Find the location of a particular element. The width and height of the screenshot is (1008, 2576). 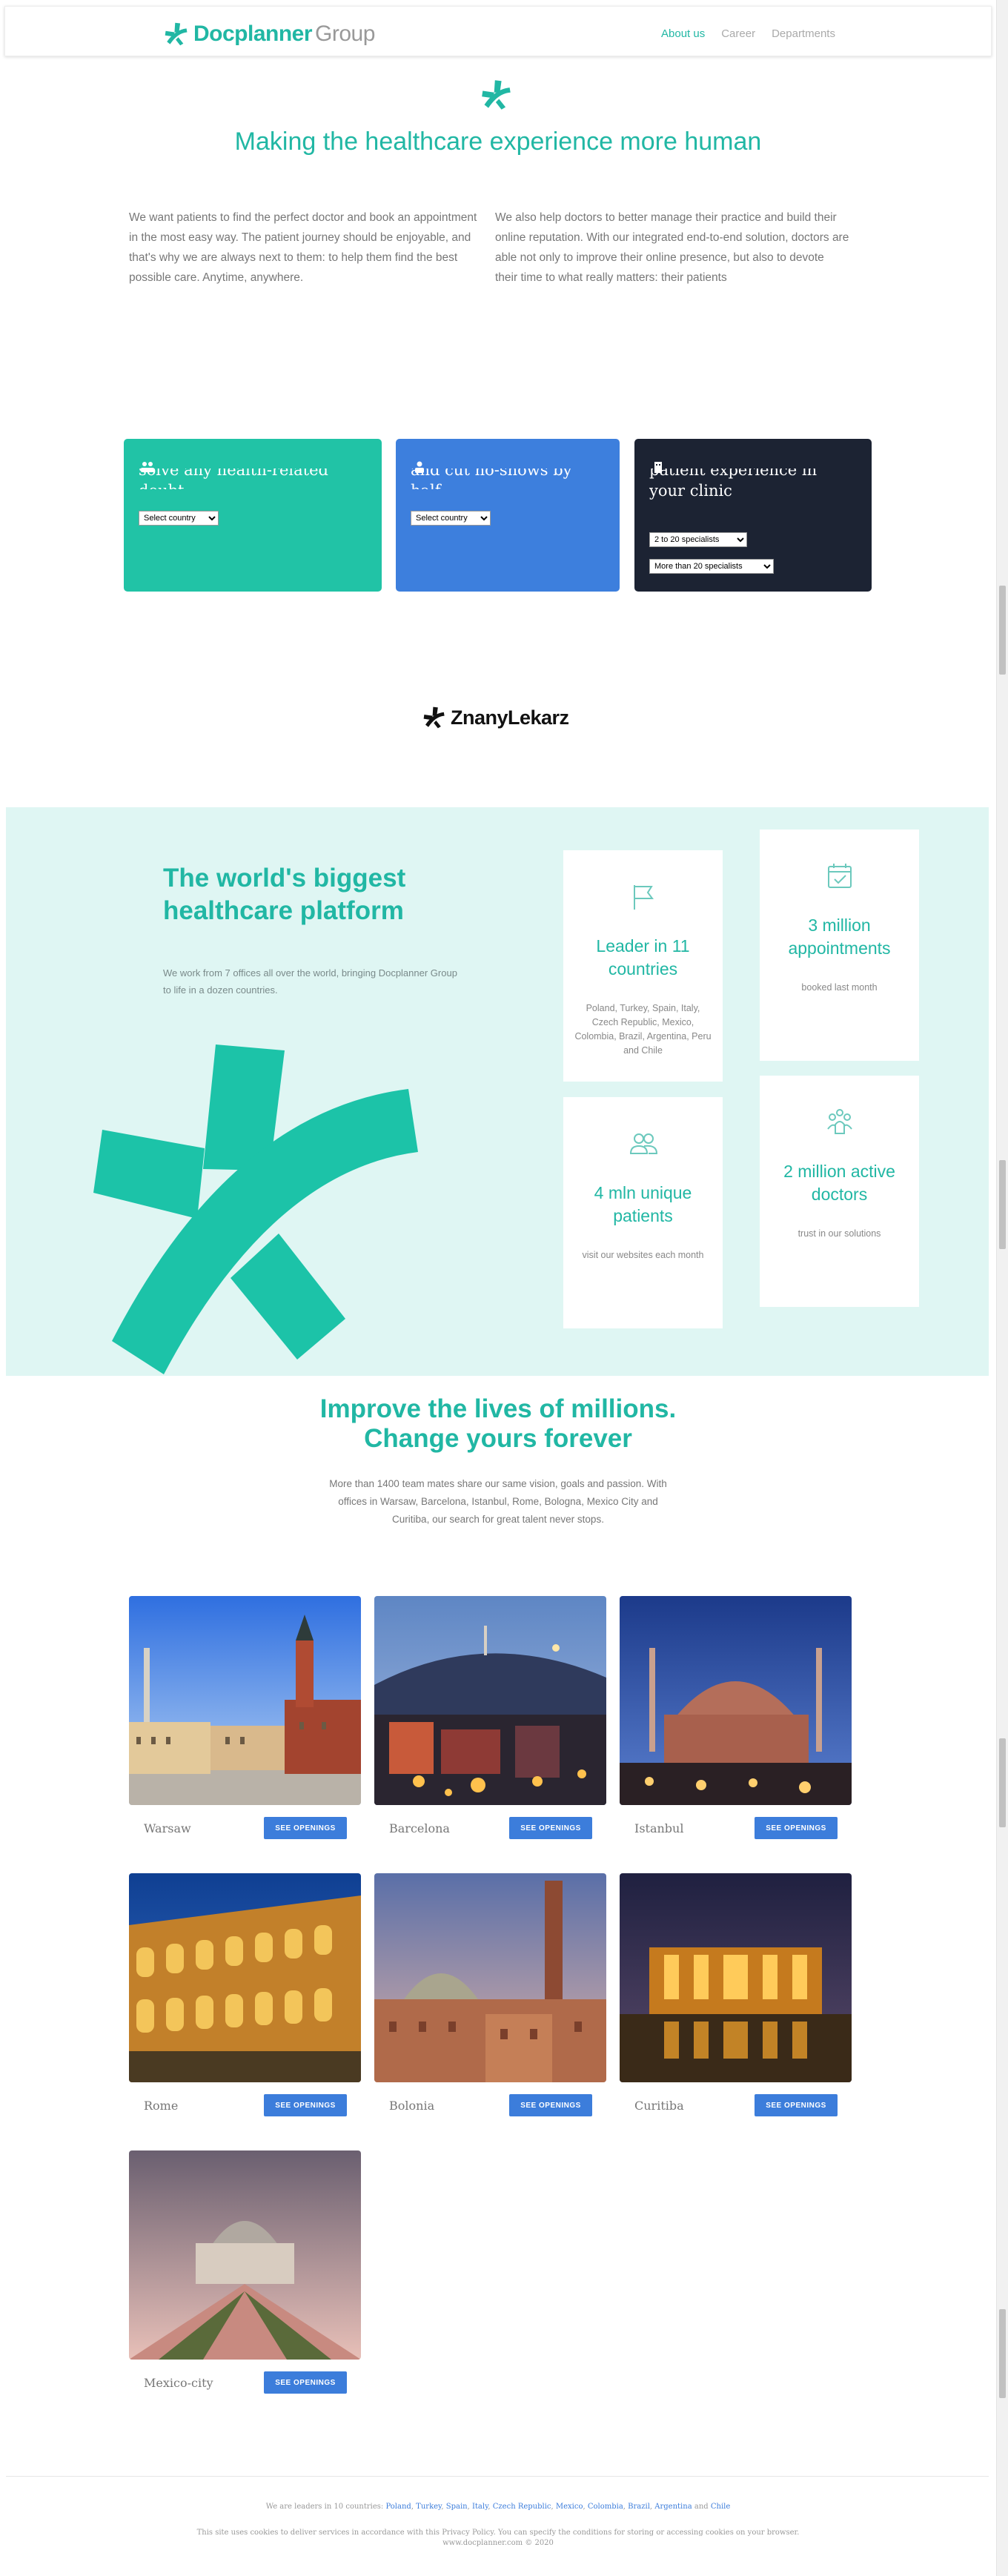

footer-country-link: Italy is located at coordinates (480, 2507).